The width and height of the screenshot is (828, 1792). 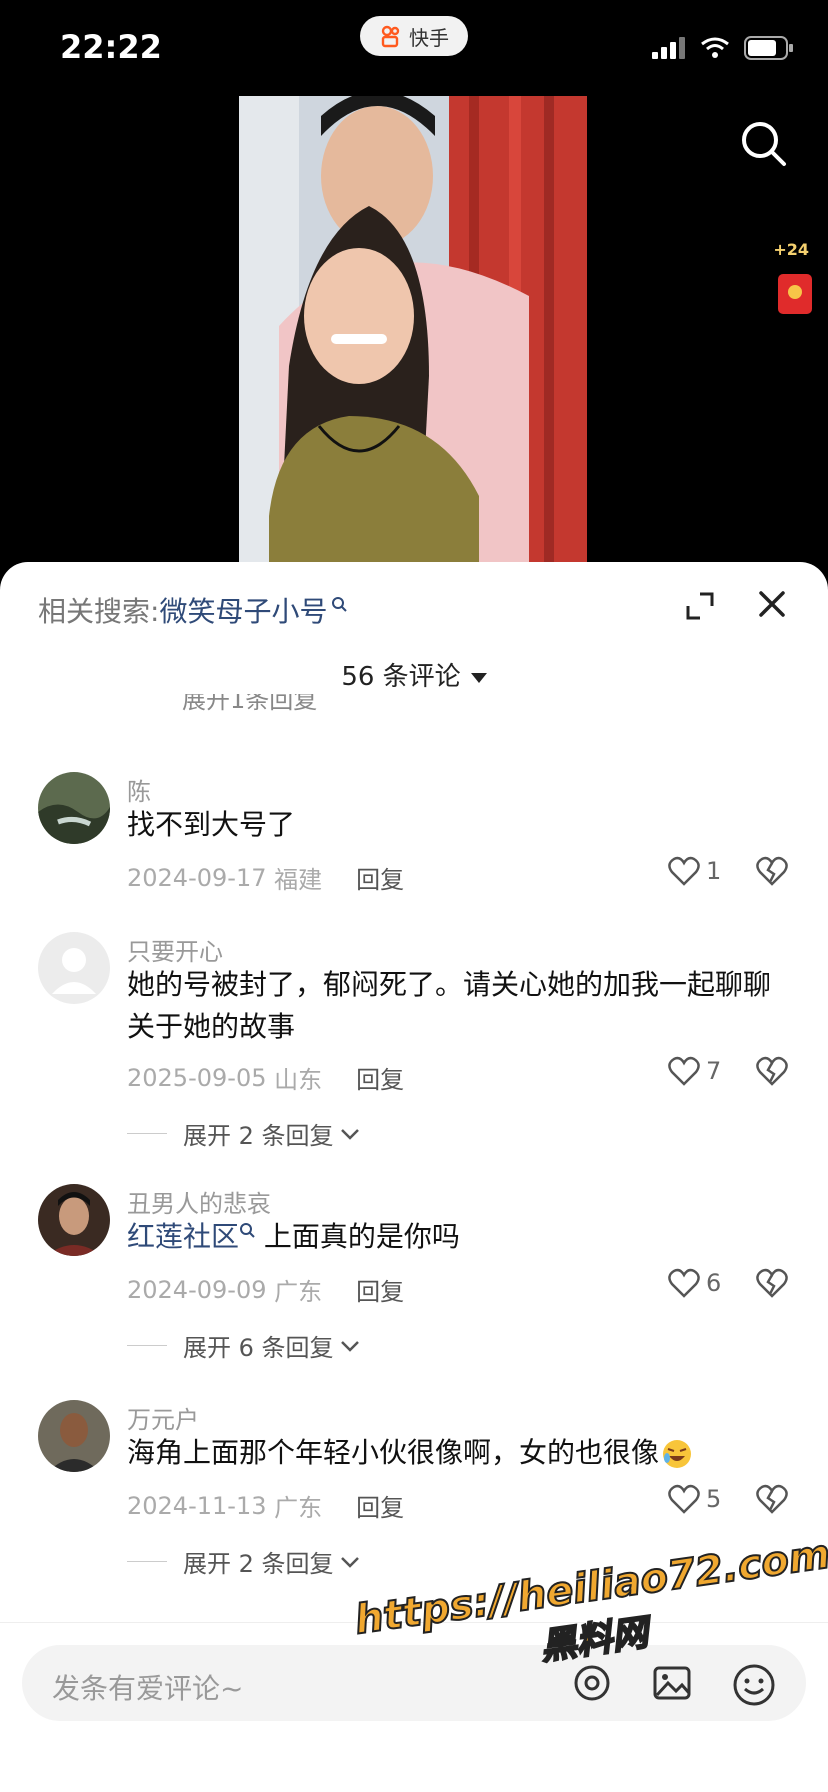 What do you see at coordinates (714, 871) in the screenshot?
I see `like-count: 1` at bounding box center [714, 871].